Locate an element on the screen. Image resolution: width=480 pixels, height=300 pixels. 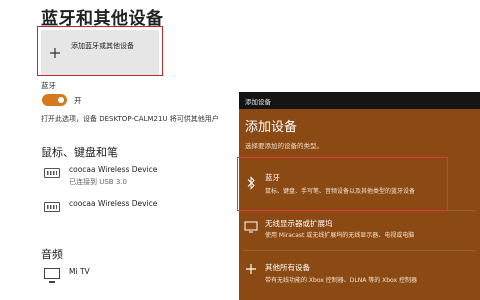
toggle-state-label: 开 is located at coordinates (78, 100).